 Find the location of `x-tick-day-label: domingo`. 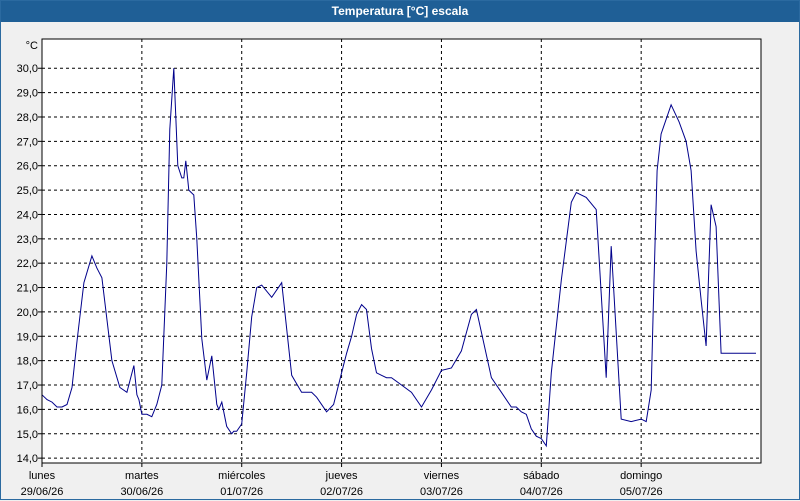

x-tick-day-label: domingo is located at coordinates (641, 476).